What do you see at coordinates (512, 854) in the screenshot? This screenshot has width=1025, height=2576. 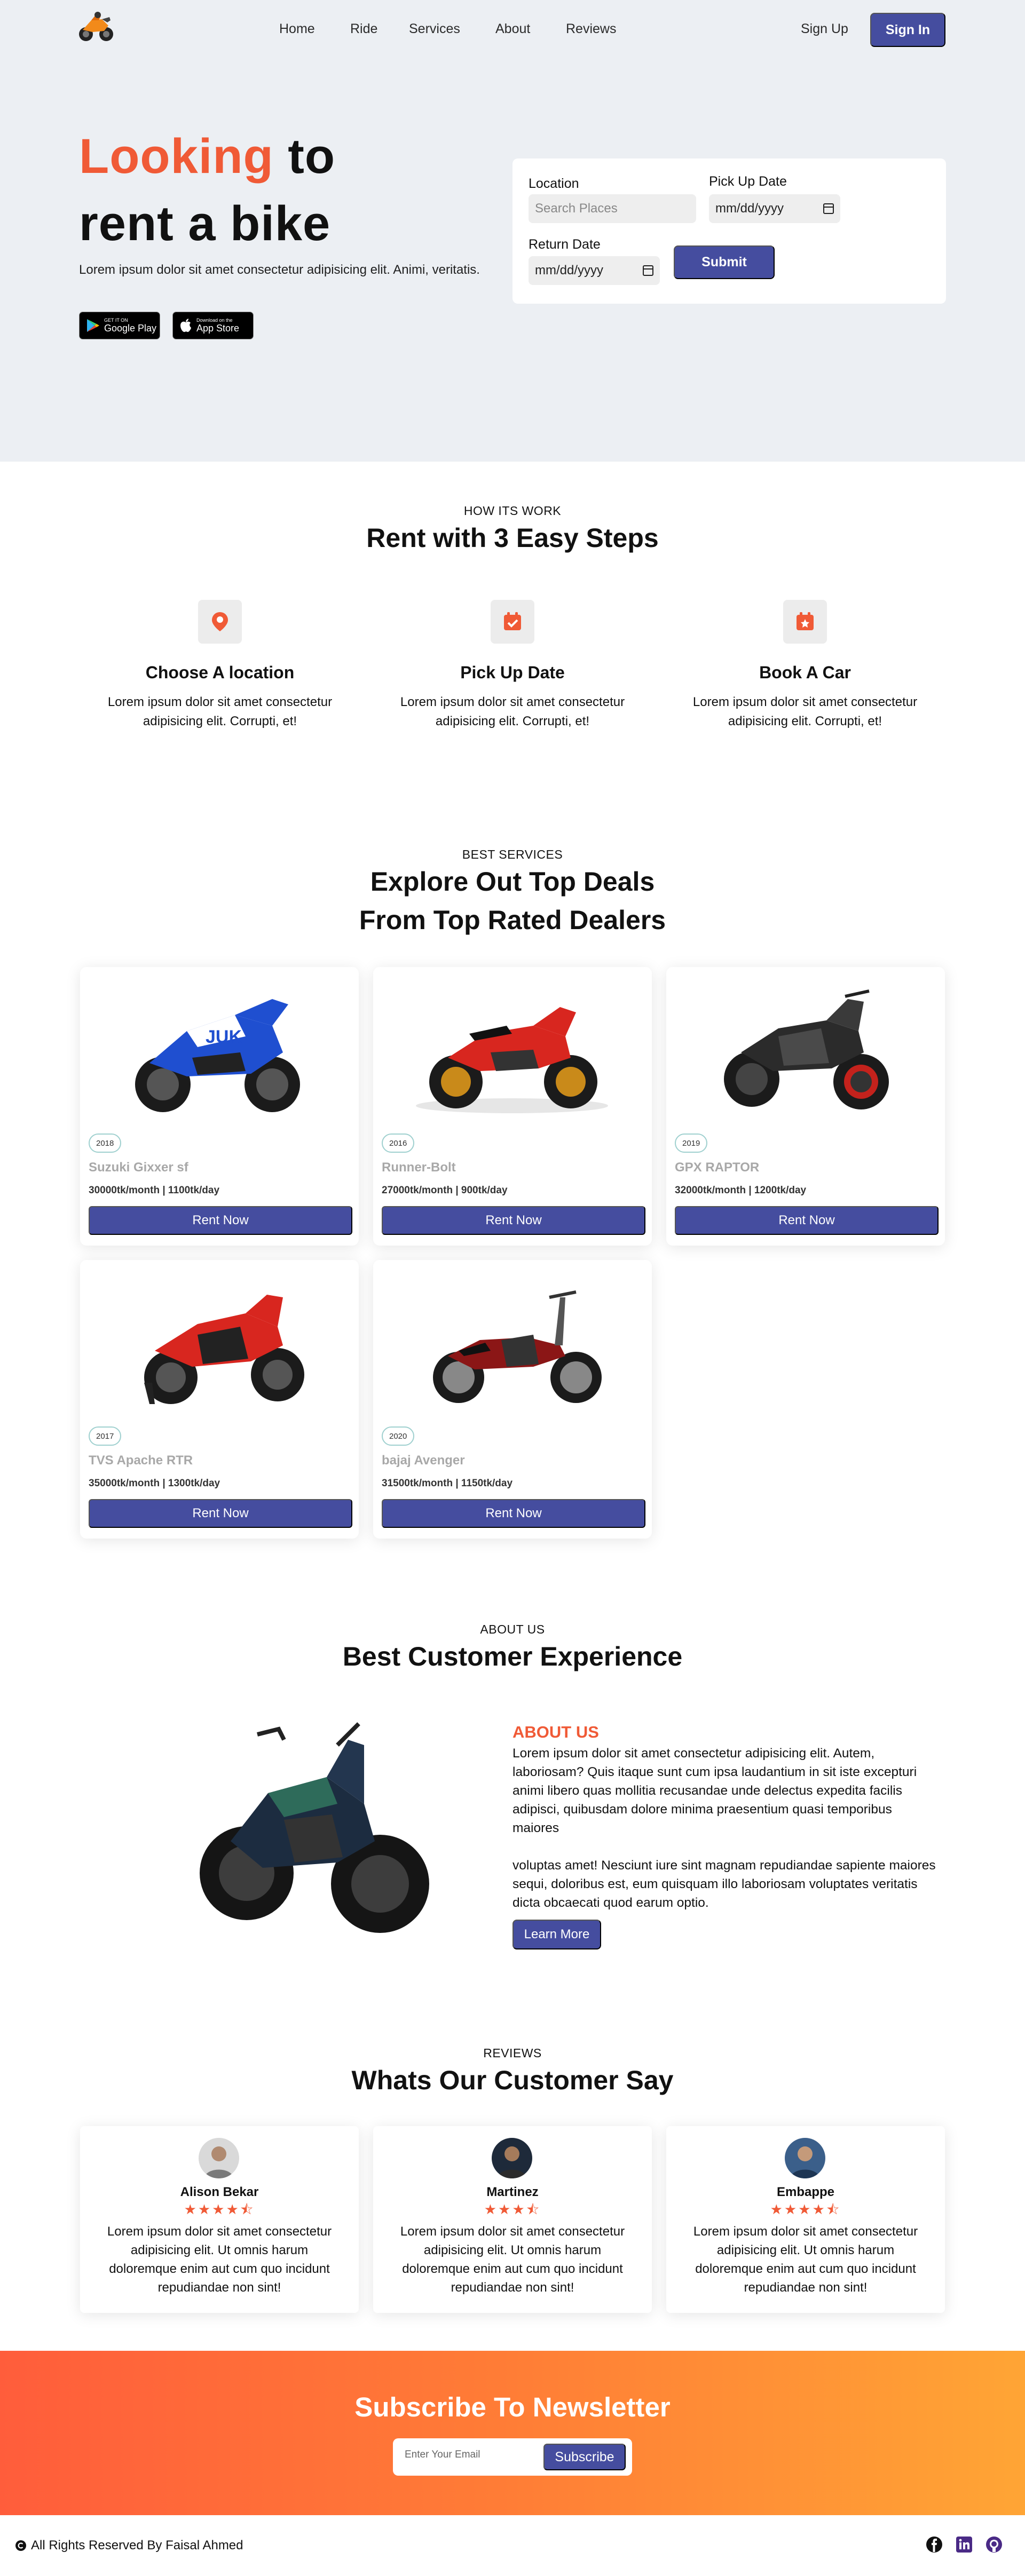 I see `services-eyebrow: BEST SERVICES` at bounding box center [512, 854].